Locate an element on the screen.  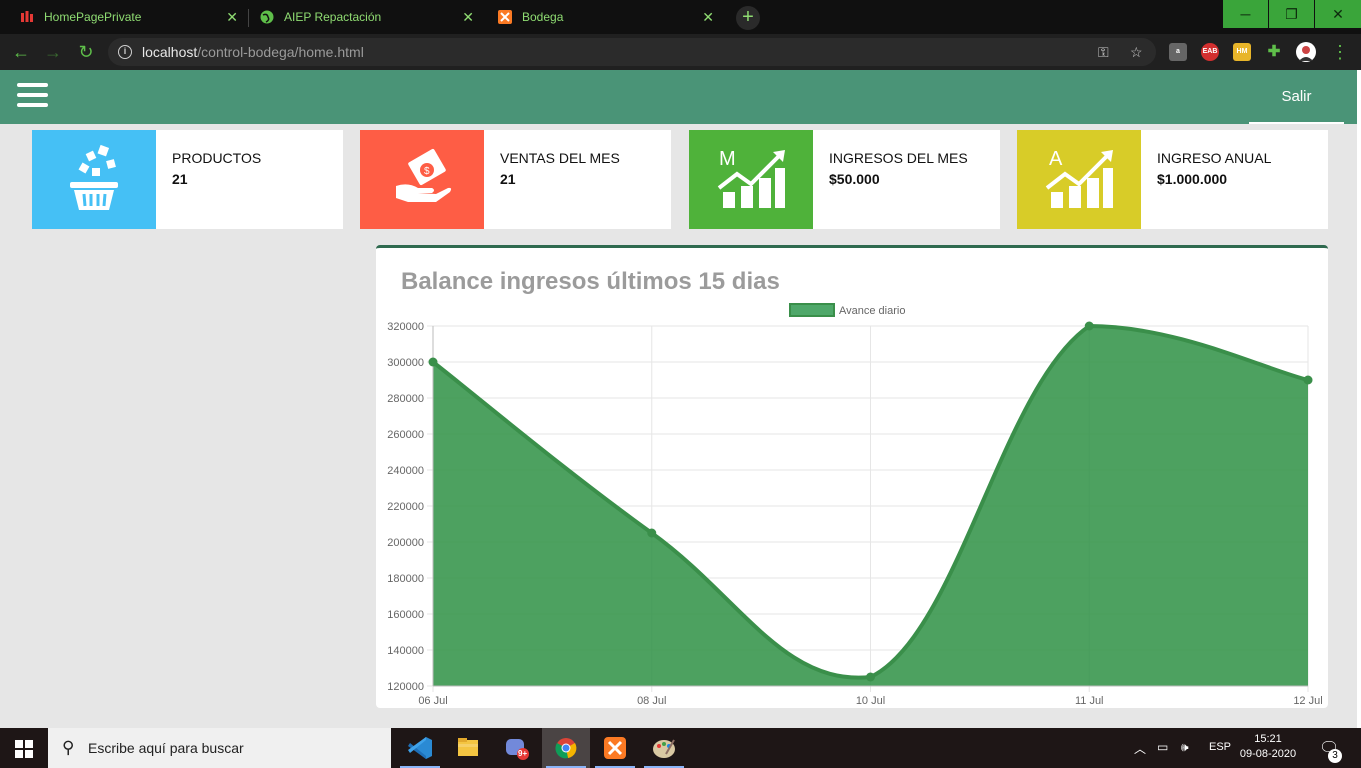
card-productos: PRODUCTOS 21 is located at coordinates (187, 179).